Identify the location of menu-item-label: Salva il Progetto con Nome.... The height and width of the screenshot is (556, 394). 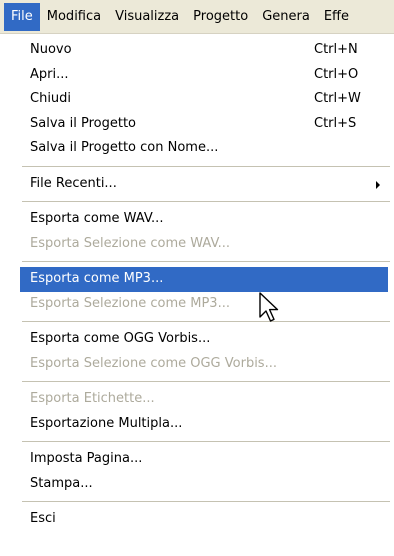
(124, 147).